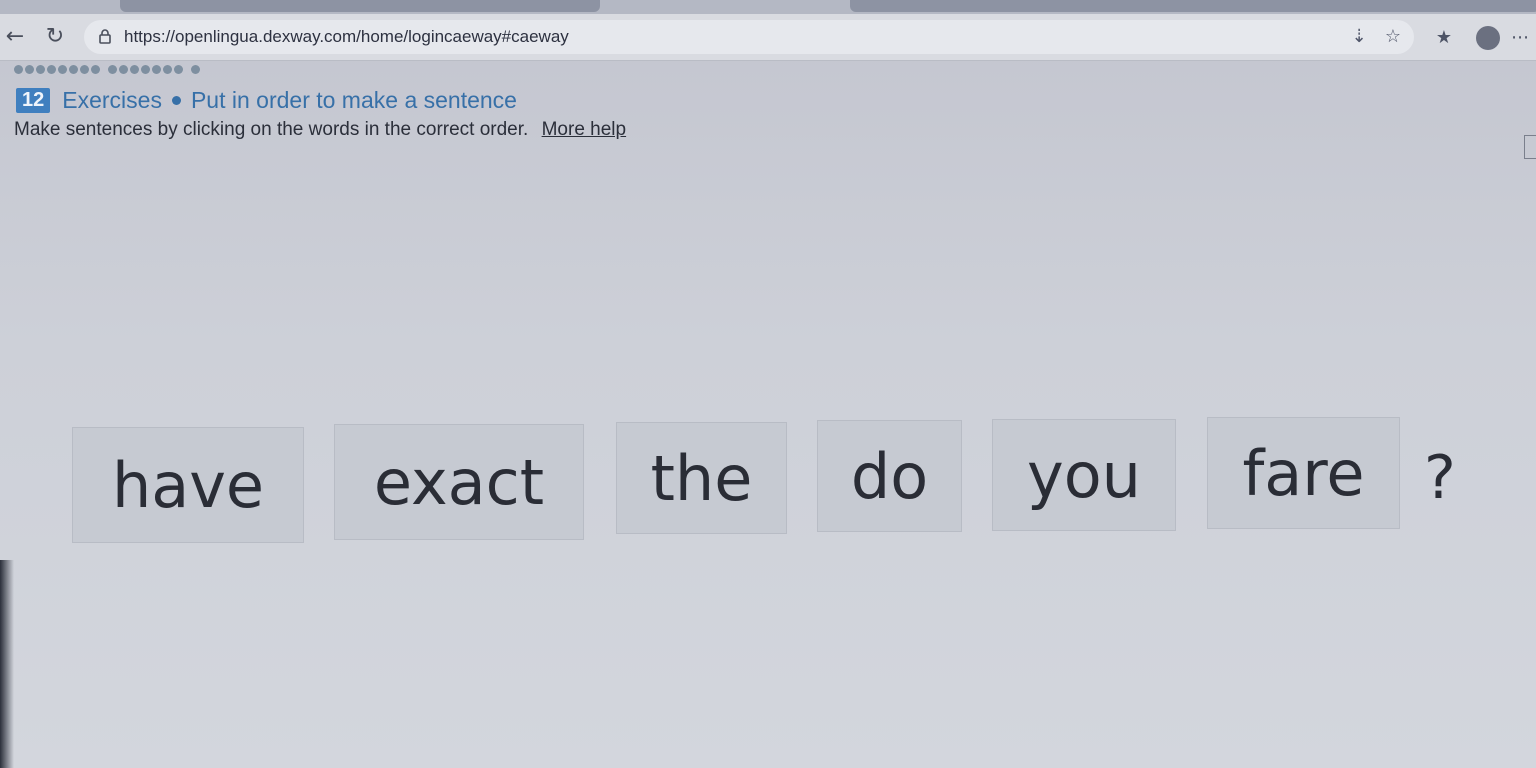 The width and height of the screenshot is (1536, 768). I want to click on word-tile: fare, so click(1303, 473).